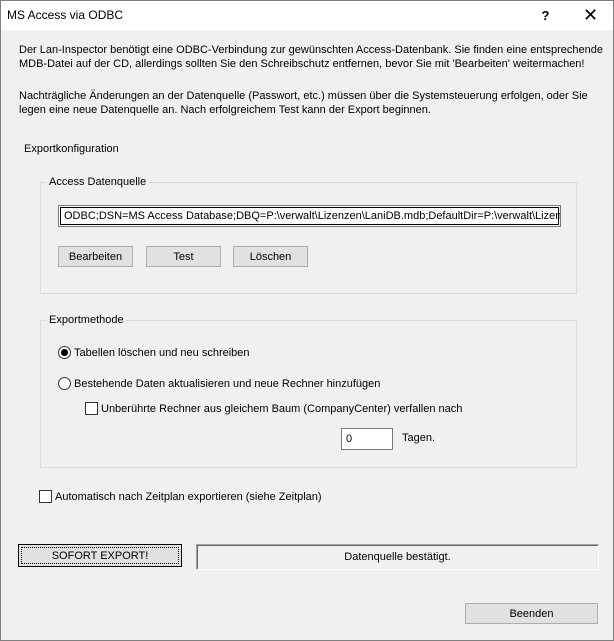 Image resolution: width=614 pixels, height=641 pixels. What do you see at coordinates (65, 15) in the screenshot?
I see `window-title: MS Access via ODBC` at bounding box center [65, 15].